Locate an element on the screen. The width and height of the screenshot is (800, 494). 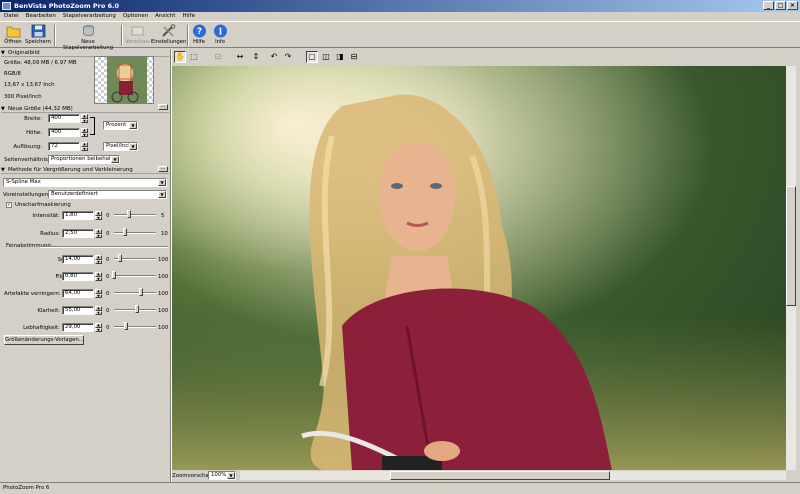
resolution-unit-select: Pixel/Inch ▼ is located at coordinates (120, 146).